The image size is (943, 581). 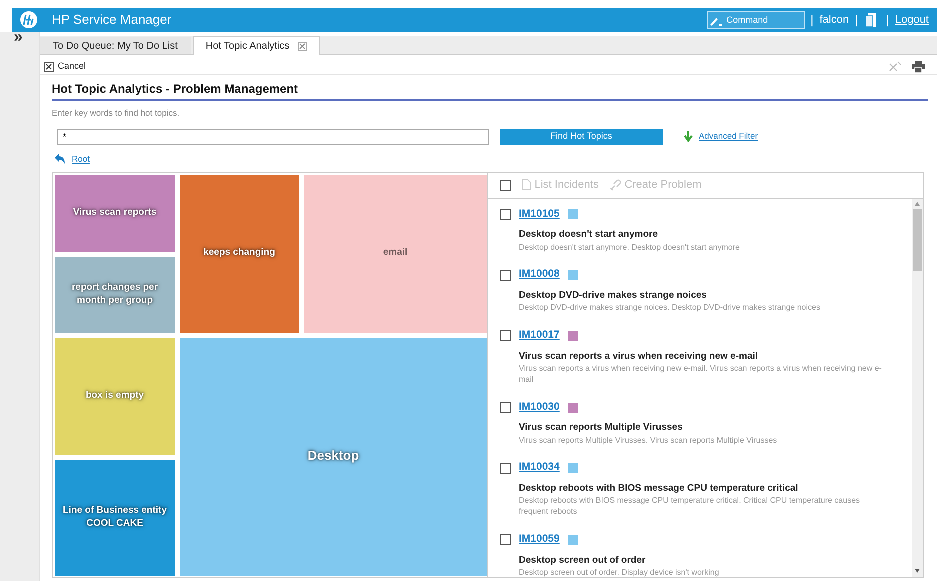 What do you see at coordinates (917, 387) in the screenshot?
I see `scrollbar` at bounding box center [917, 387].